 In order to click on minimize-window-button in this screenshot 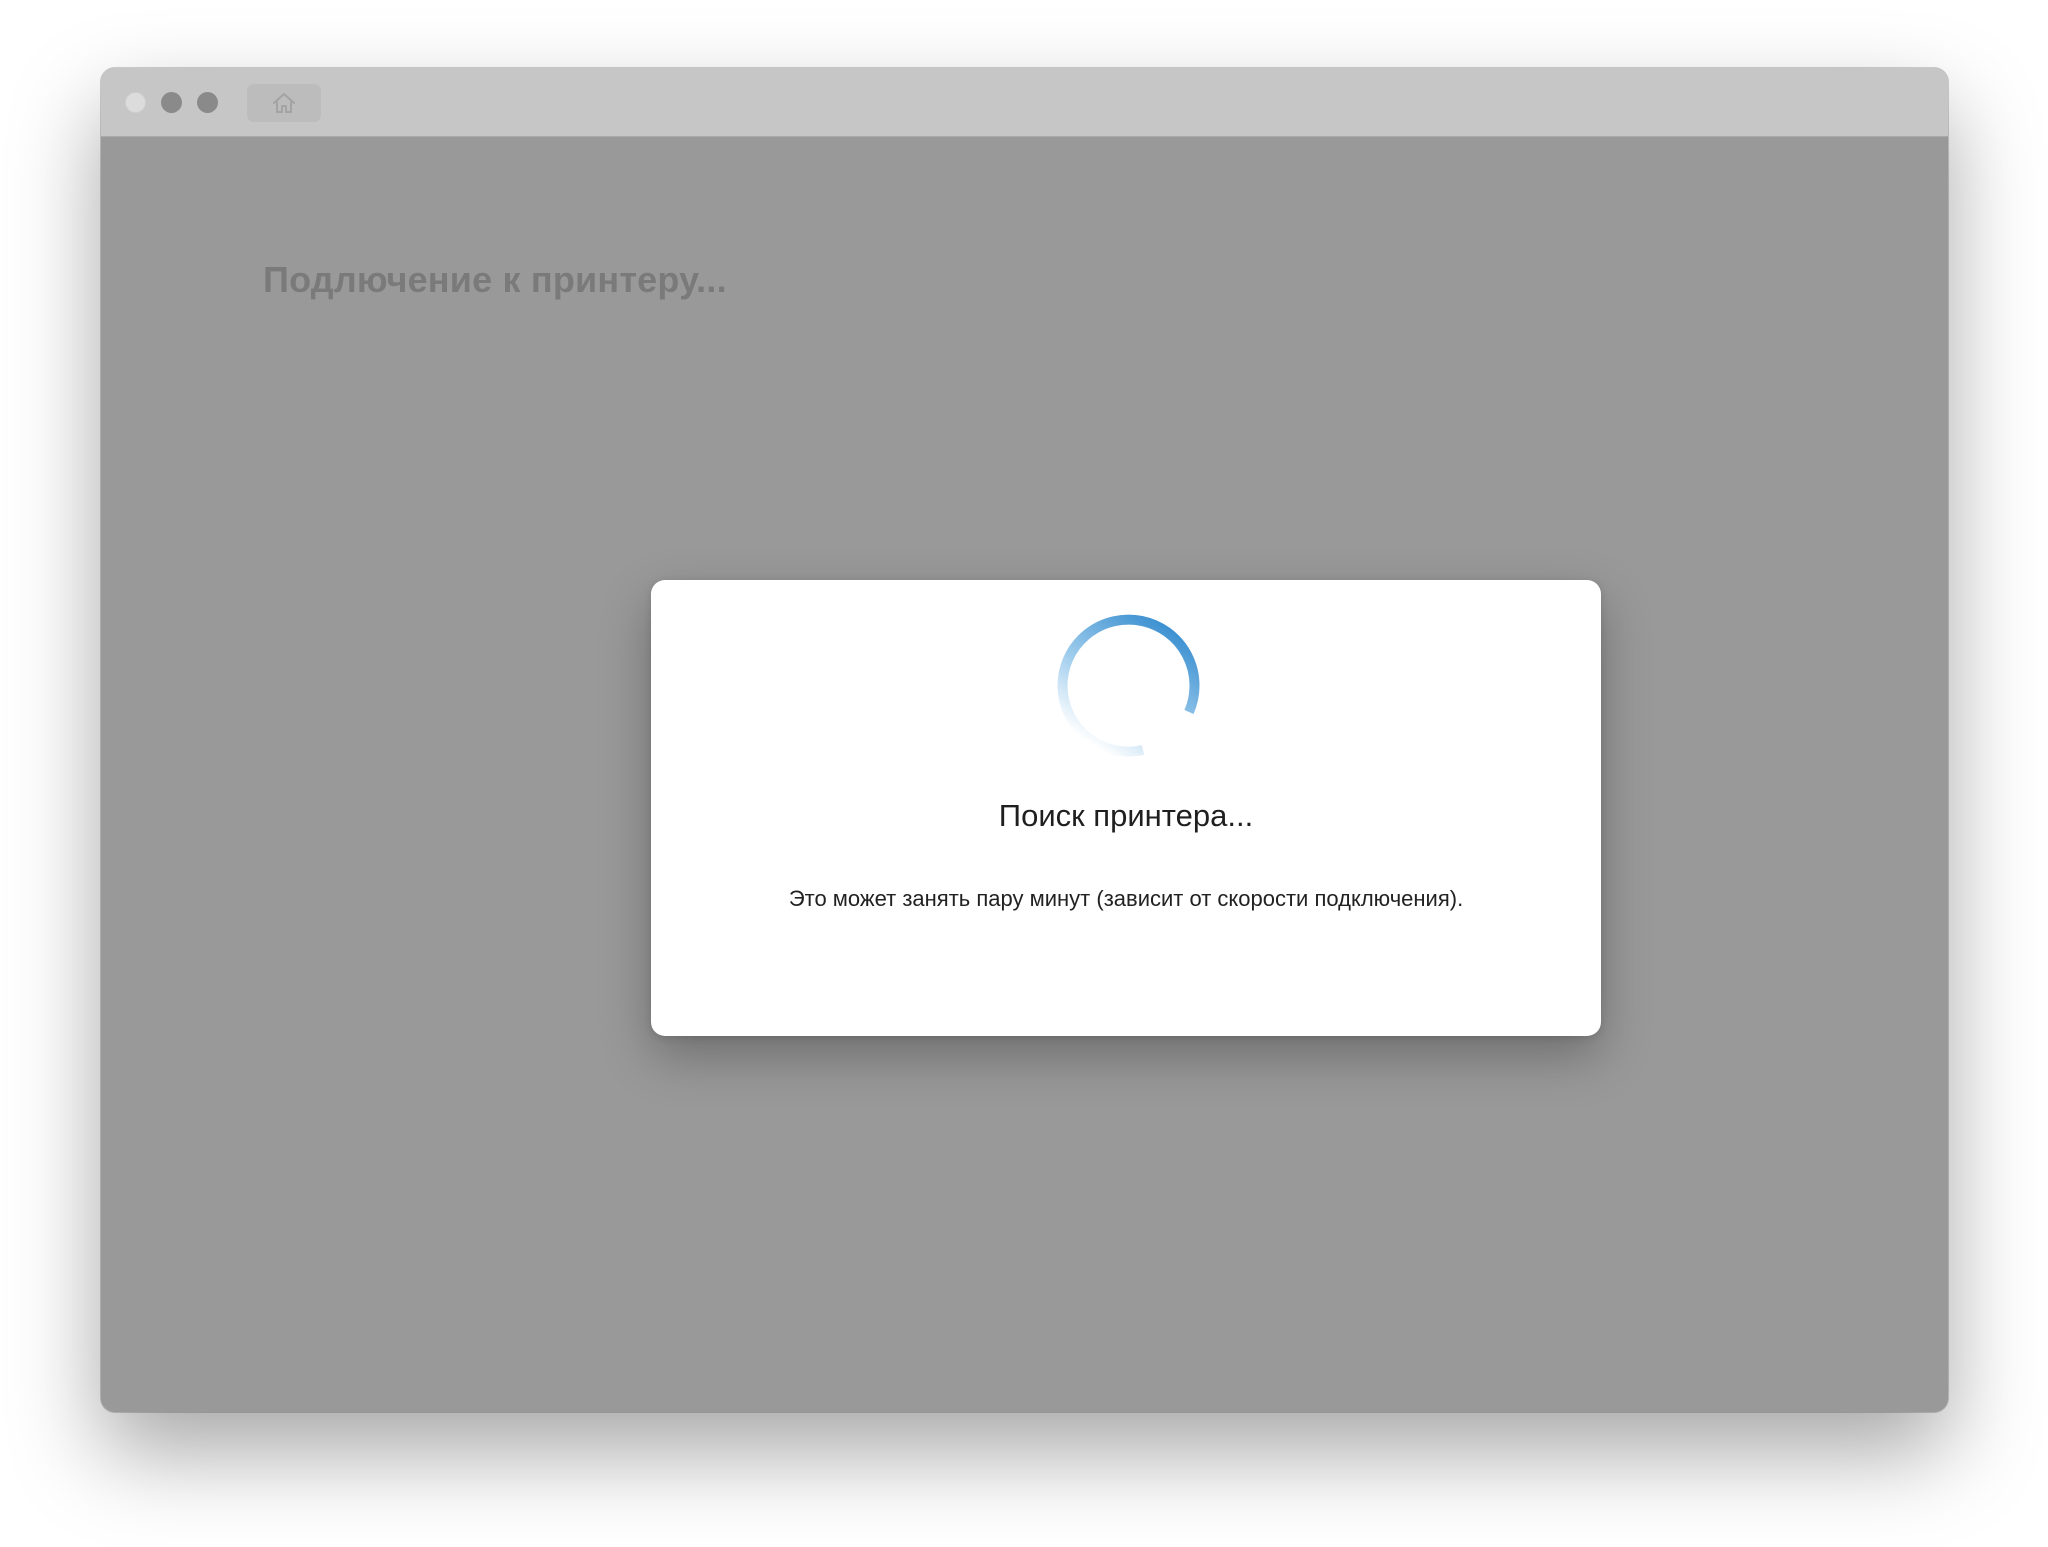, I will do `click(171, 102)`.